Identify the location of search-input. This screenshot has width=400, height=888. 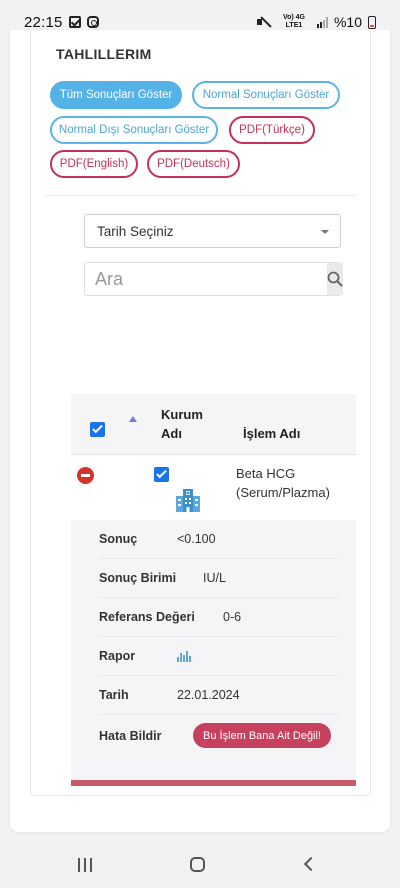
(206, 279).